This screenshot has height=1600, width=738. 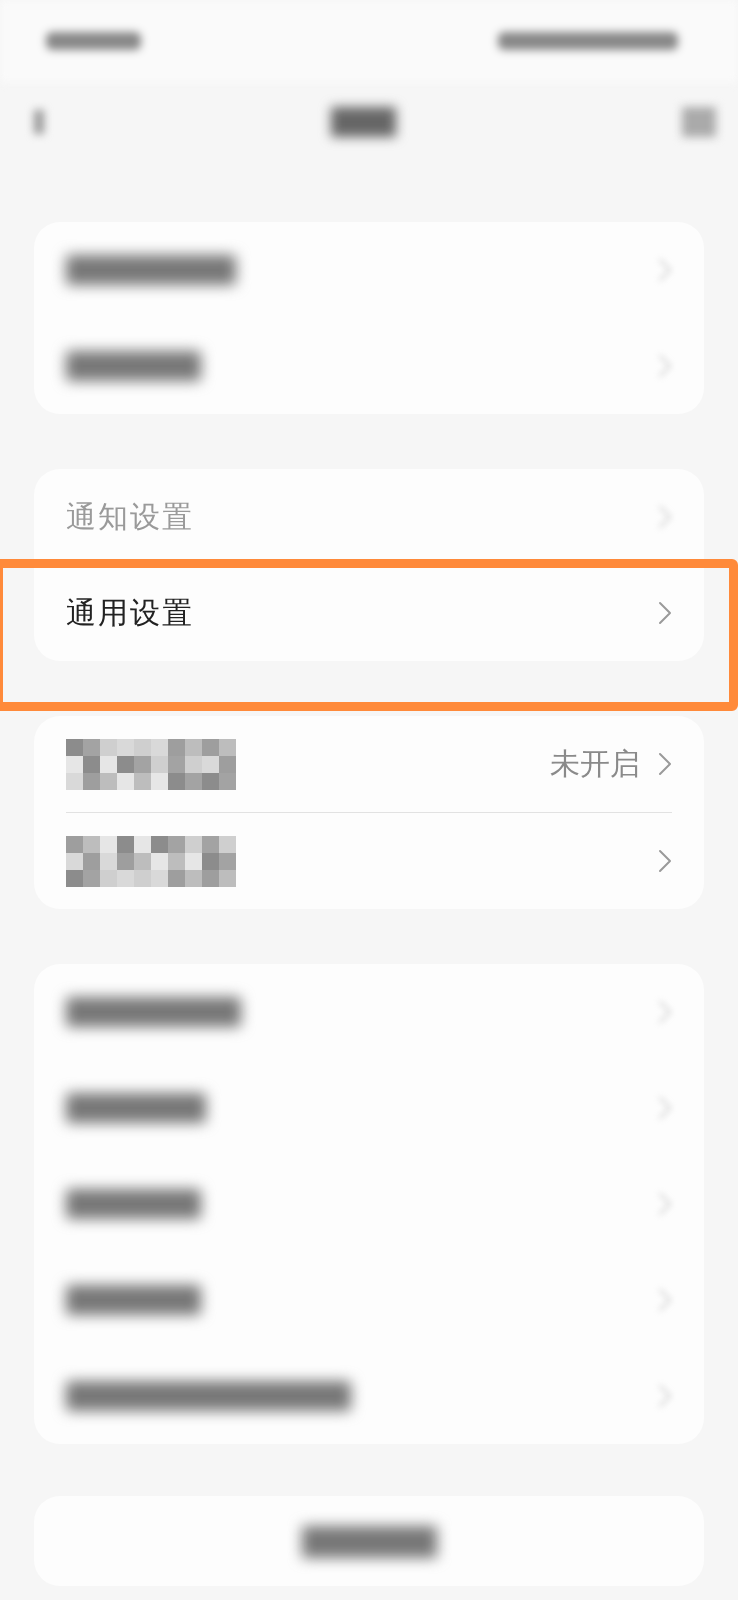 What do you see at coordinates (363, 122) in the screenshot?
I see `blurred-title` at bounding box center [363, 122].